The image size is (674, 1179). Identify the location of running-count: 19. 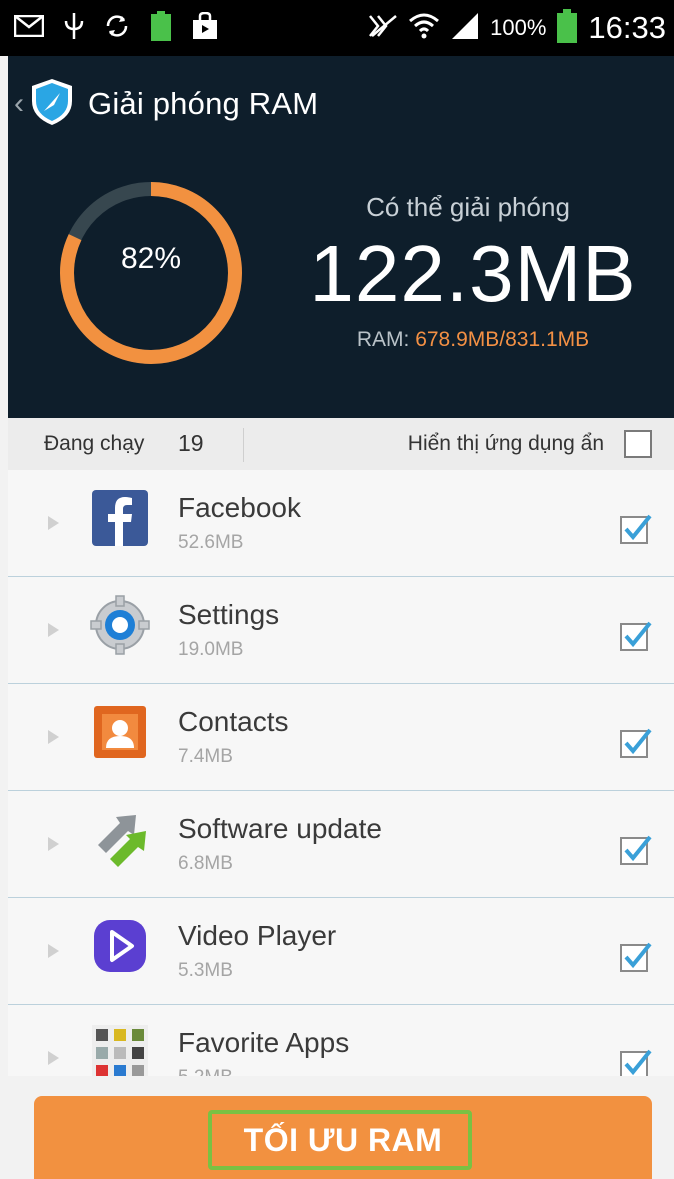
(191, 443).